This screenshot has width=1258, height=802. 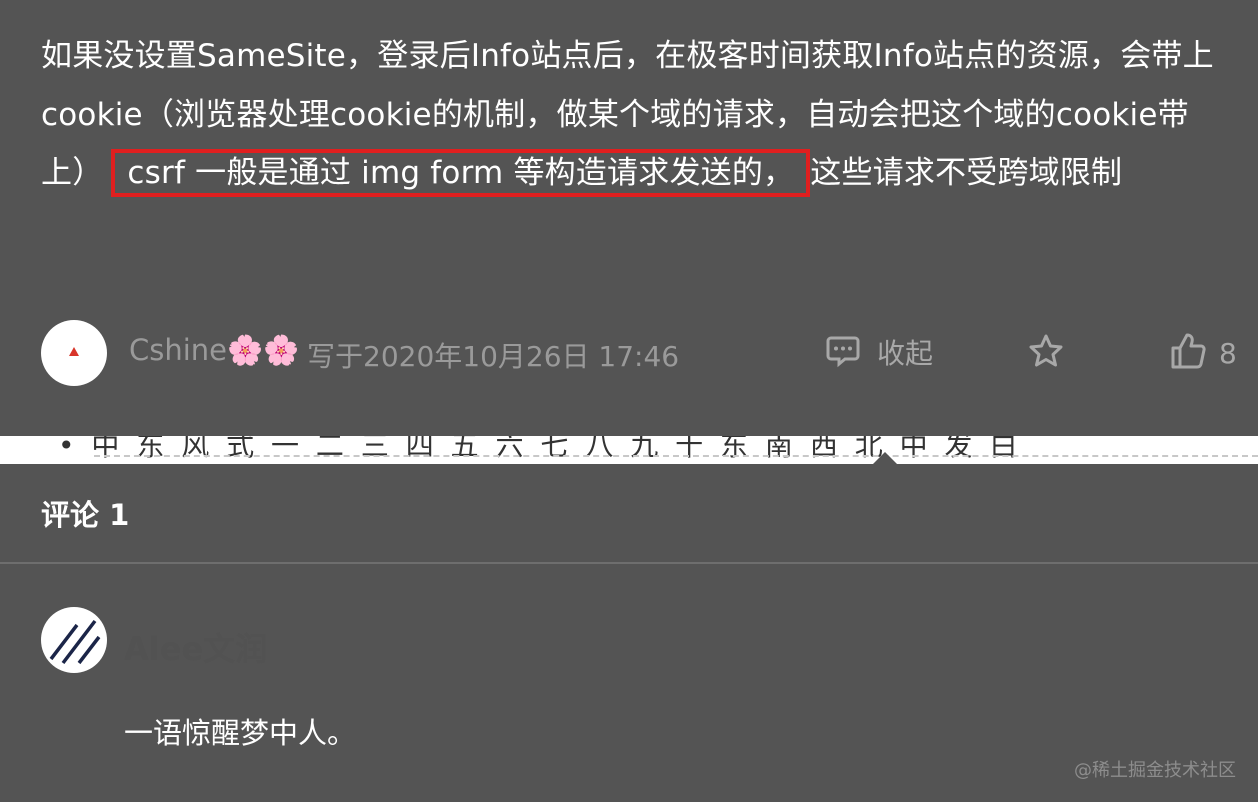 What do you see at coordinates (629, 563) in the screenshot?
I see `comments-divider` at bounding box center [629, 563].